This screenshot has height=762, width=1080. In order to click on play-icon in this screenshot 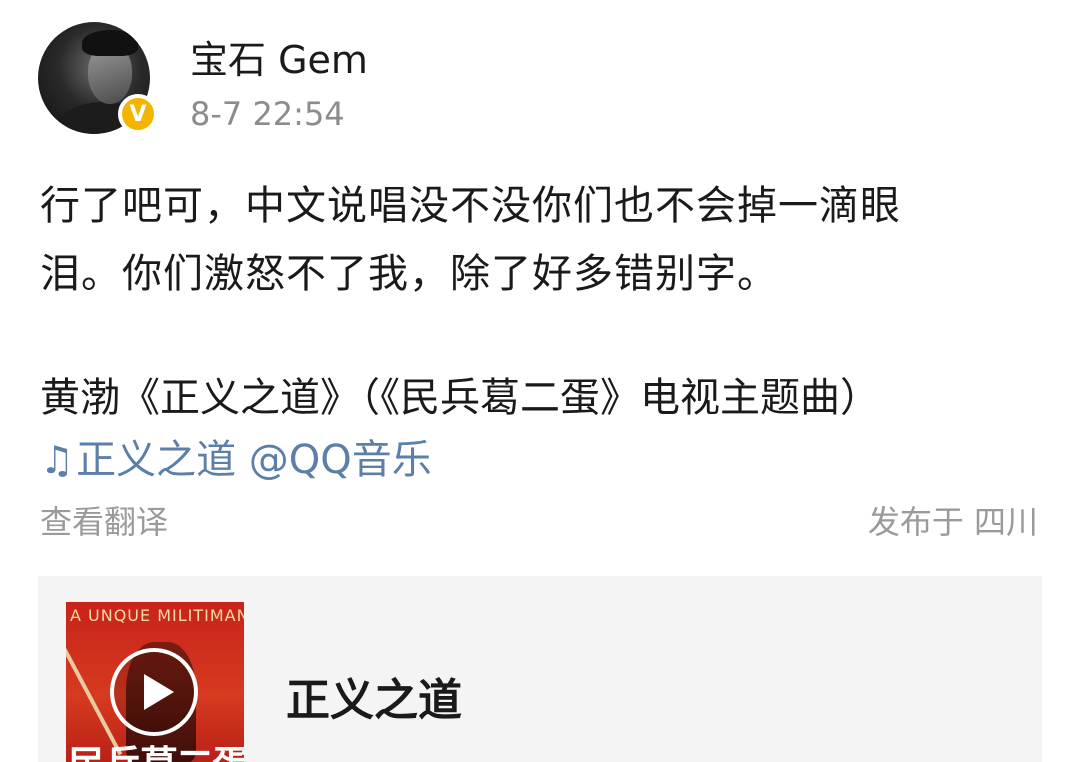, I will do `click(154, 692)`.